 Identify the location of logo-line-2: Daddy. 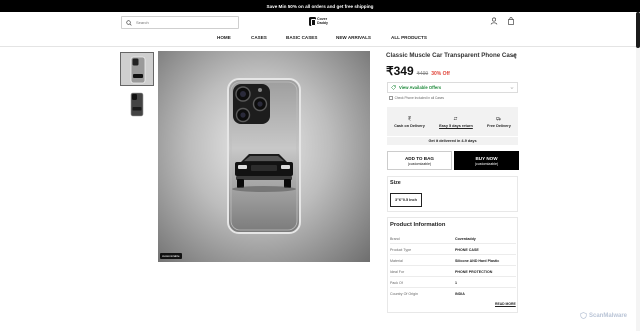
(322, 22).